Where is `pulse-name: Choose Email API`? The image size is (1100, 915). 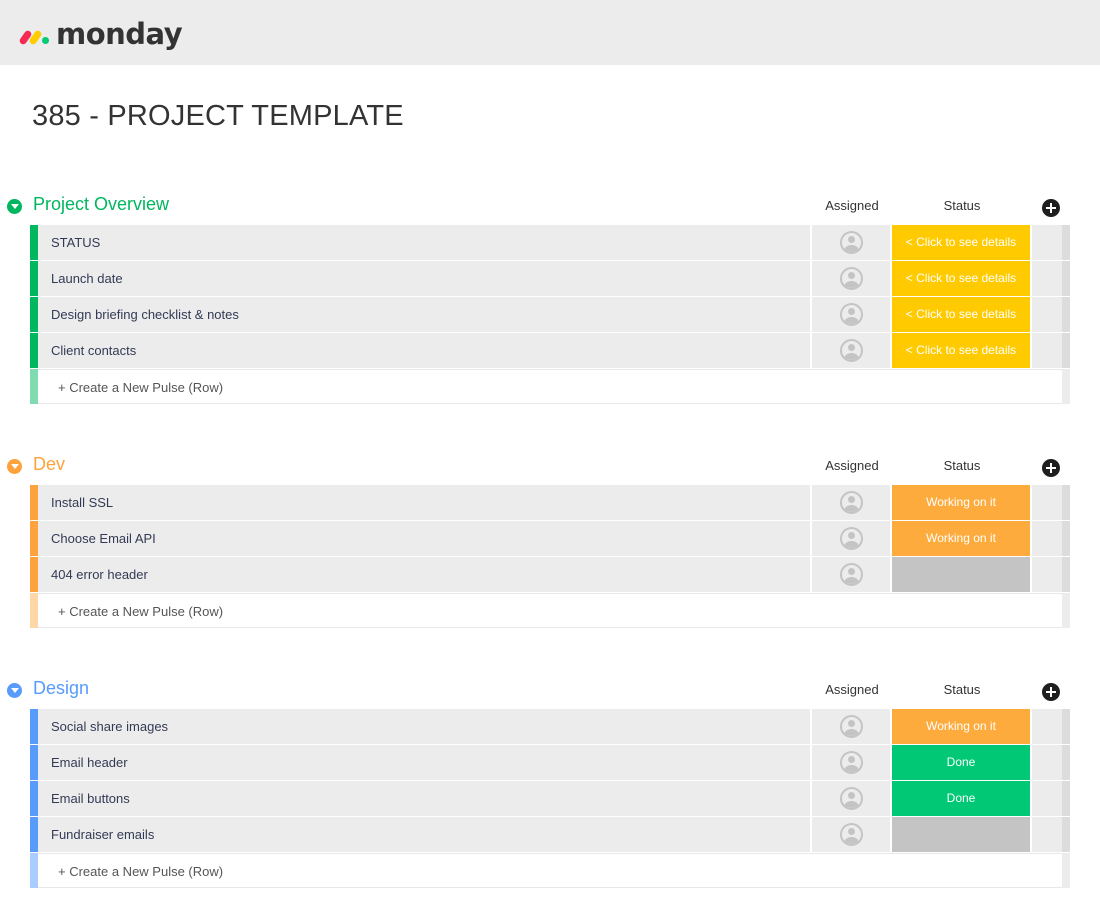
pulse-name: Choose Email API is located at coordinates (103, 538).